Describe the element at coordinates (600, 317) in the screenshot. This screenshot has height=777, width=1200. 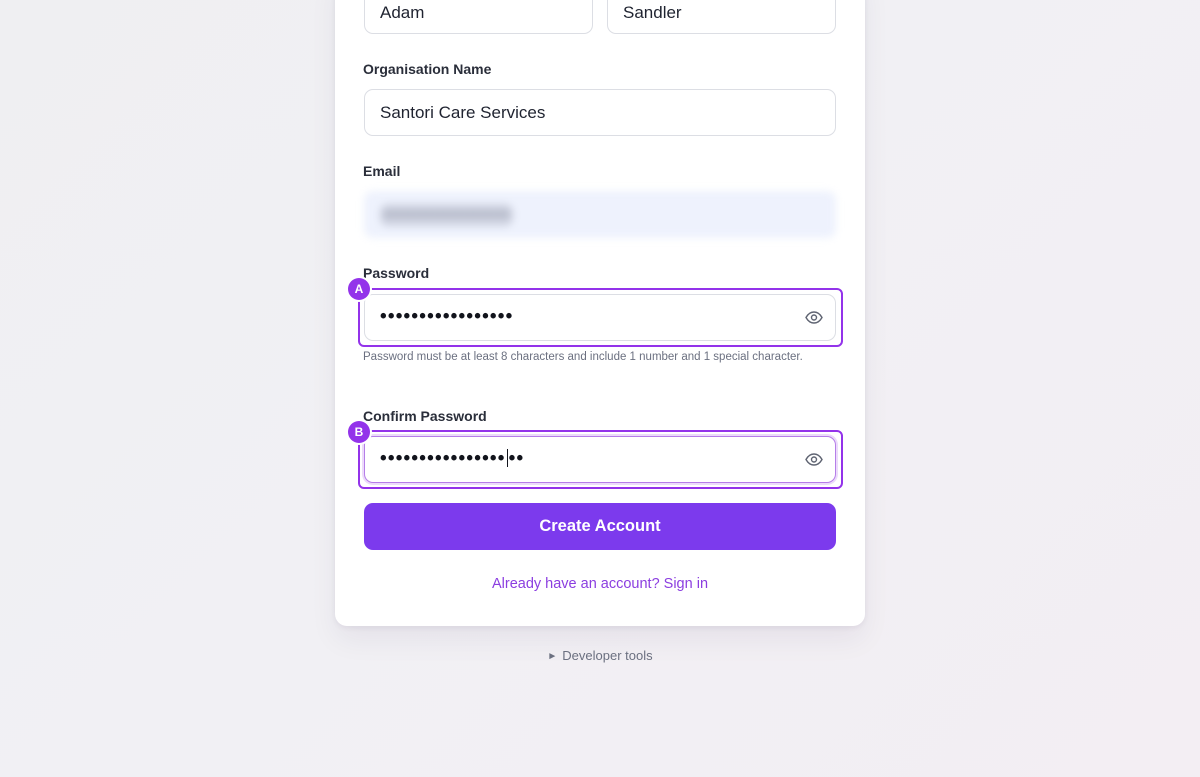
I see `password-input: •••••••••••••••••` at that location.